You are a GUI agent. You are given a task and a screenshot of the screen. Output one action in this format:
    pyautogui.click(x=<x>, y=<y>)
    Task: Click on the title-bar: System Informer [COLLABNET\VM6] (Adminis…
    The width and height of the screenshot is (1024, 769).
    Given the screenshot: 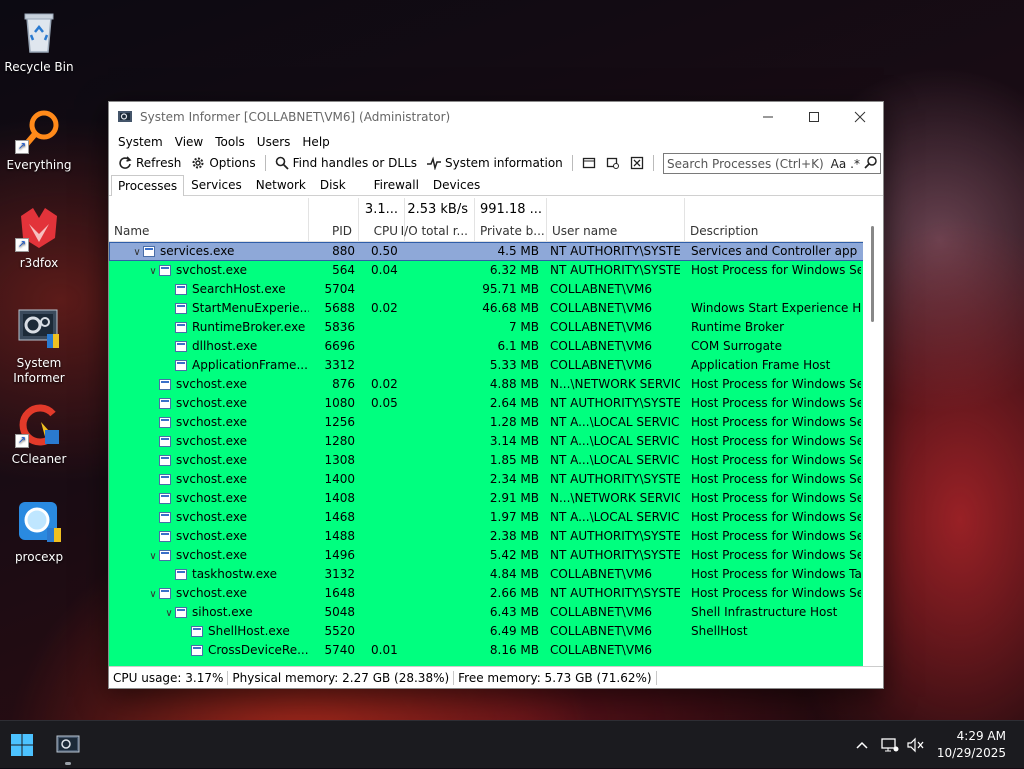 What is the action you would take?
    pyautogui.click(x=496, y=117)
    